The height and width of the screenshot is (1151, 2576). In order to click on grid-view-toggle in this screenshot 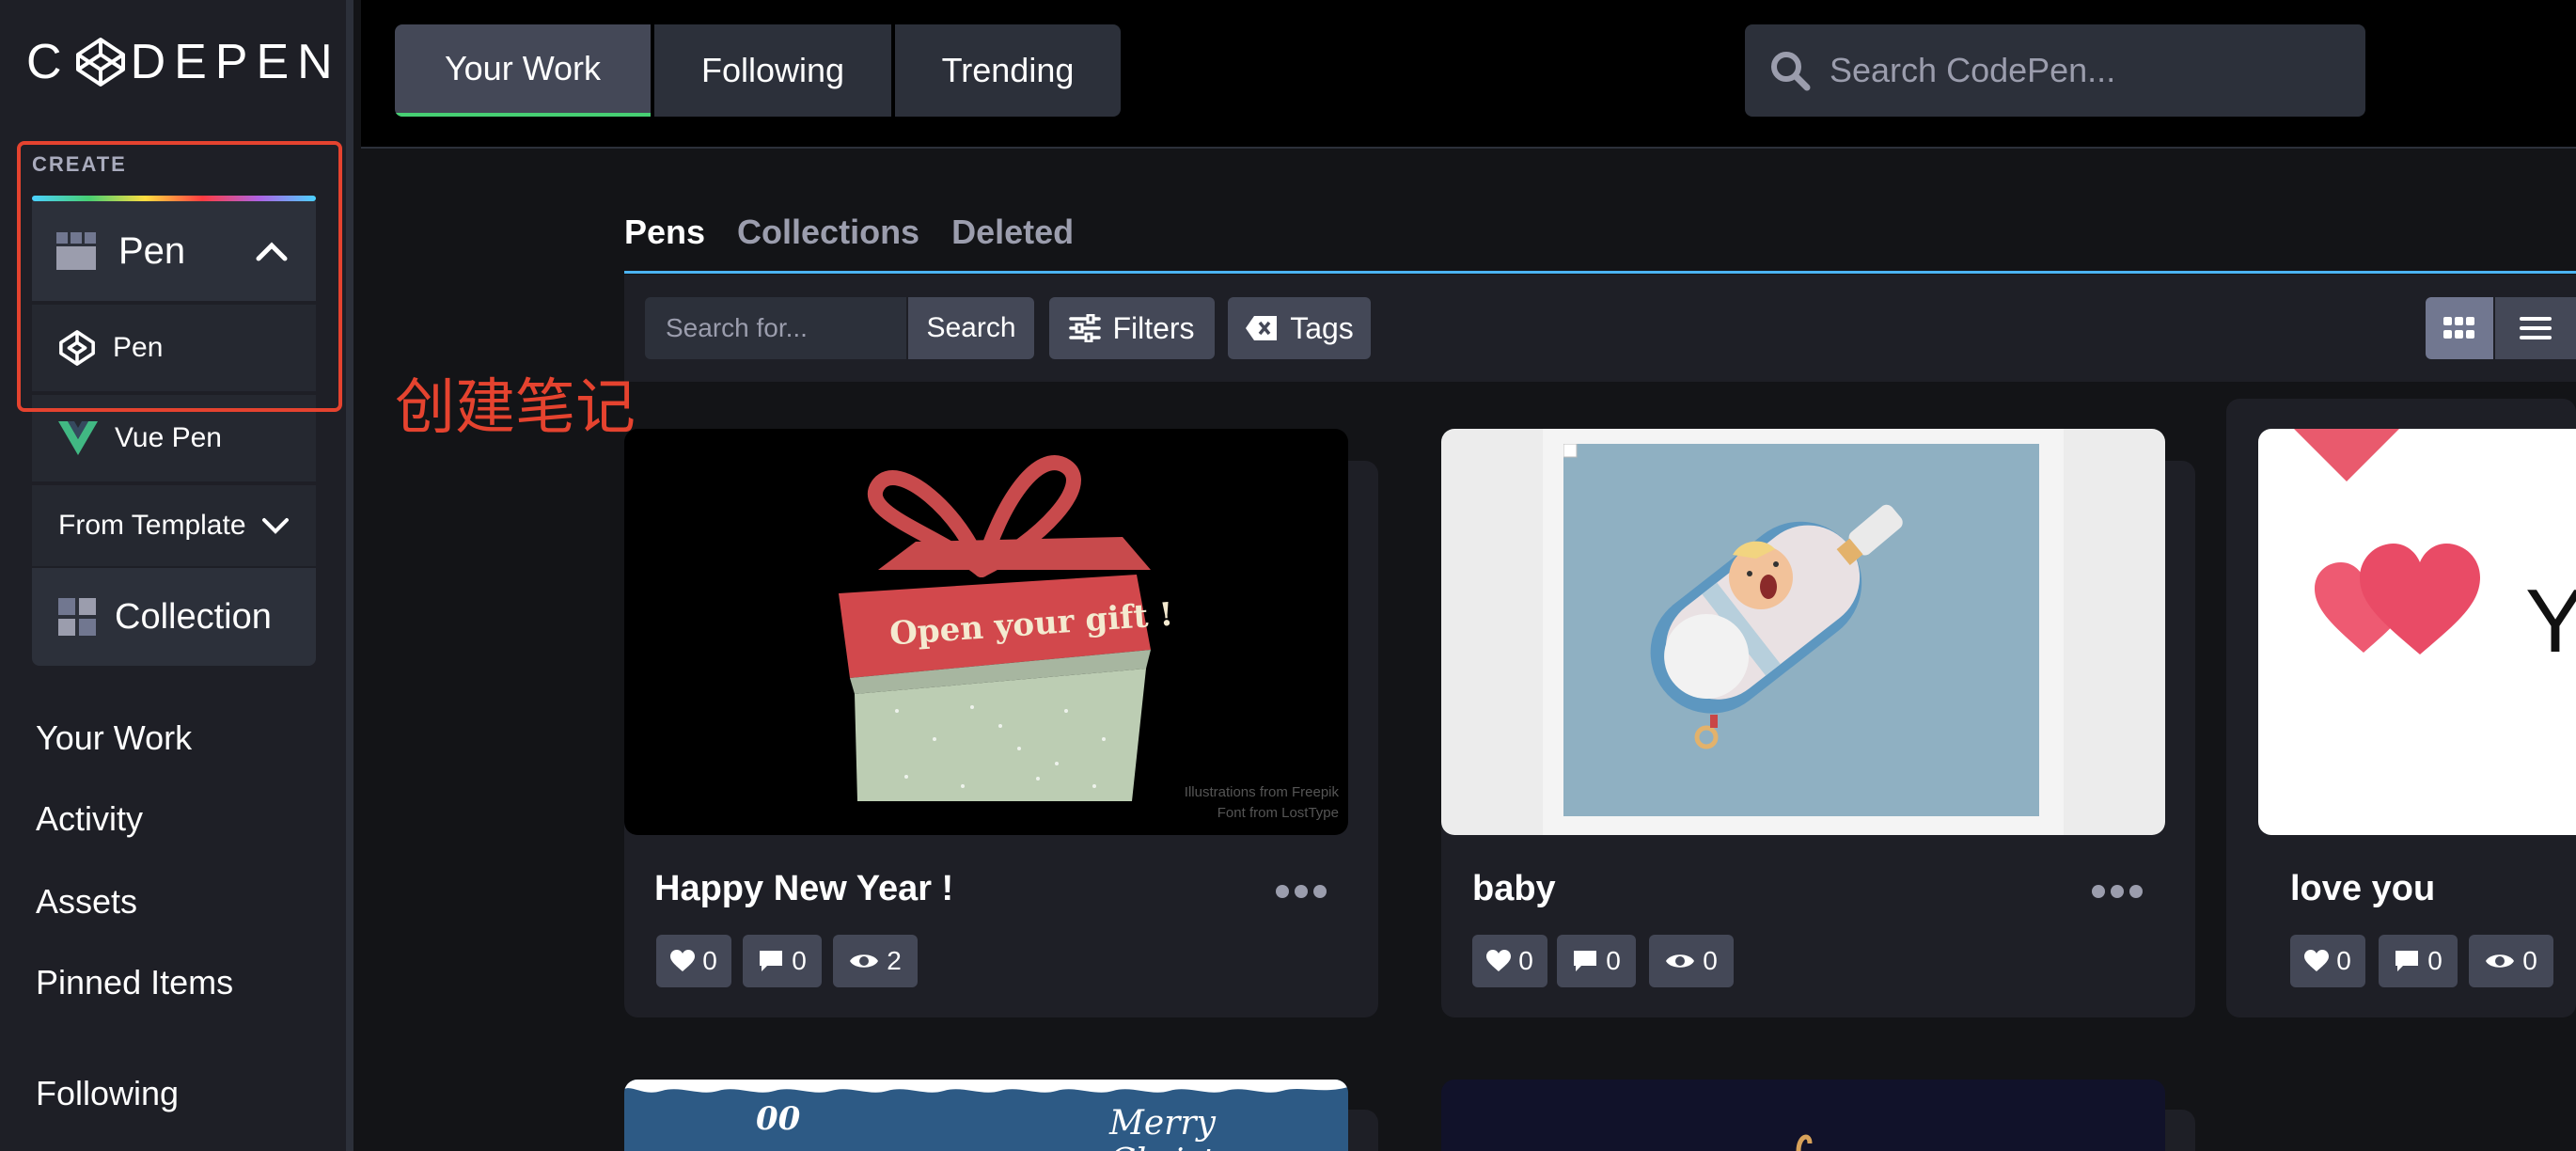, I will do `click(2460, 328)`.